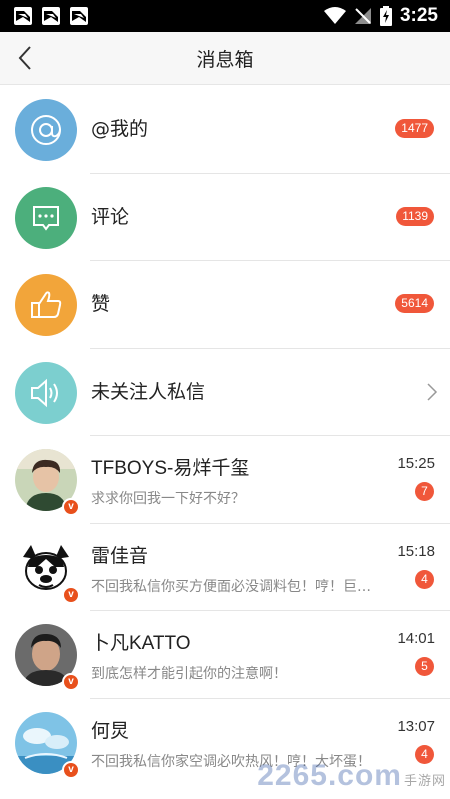 Image resolution: width=450 pixels, height=799 pixels. What do you see at coordinates (424, 780) in the screenshot?
I see `watermark-sub: 手游网` at bounding box center [424, 780].